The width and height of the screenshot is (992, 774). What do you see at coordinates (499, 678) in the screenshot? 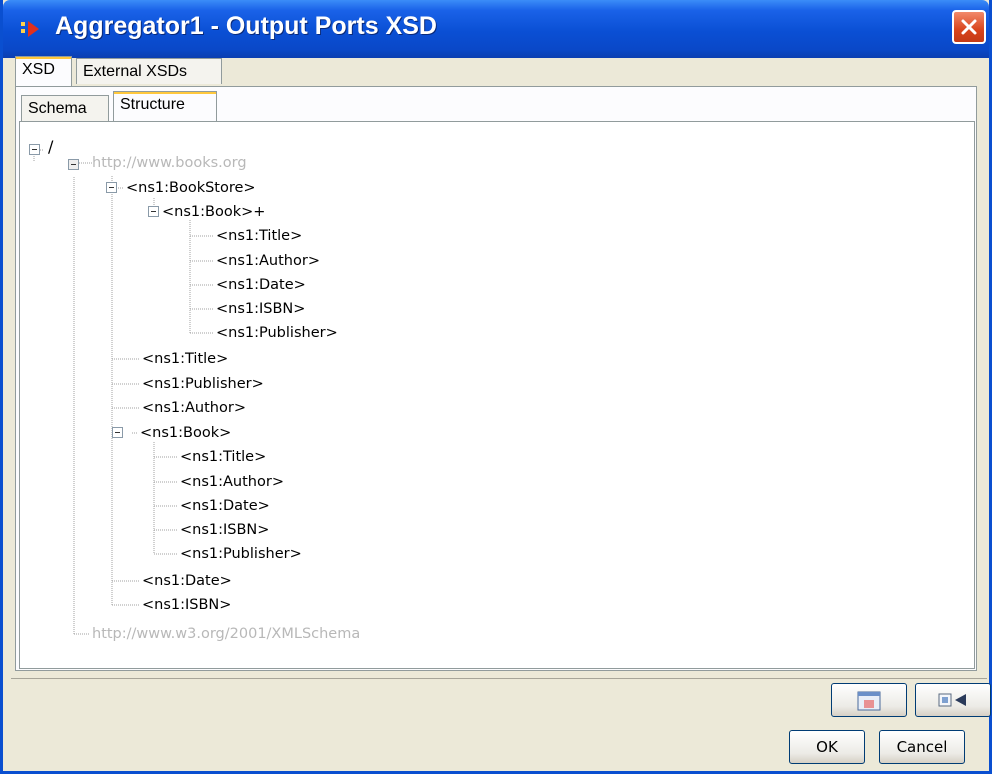
I see `footer-separator` at bounding box center [499, 678].